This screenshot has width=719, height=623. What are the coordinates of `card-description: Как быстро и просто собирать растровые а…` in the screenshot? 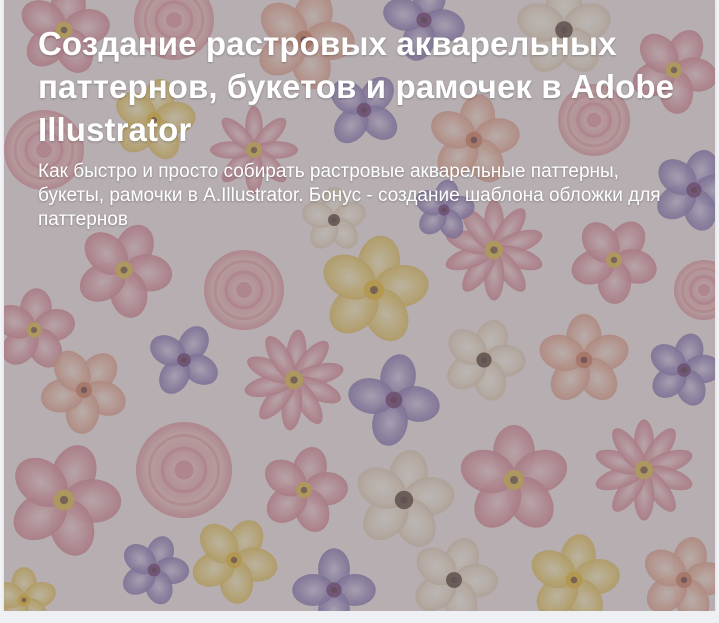 It's located at (349, 195).